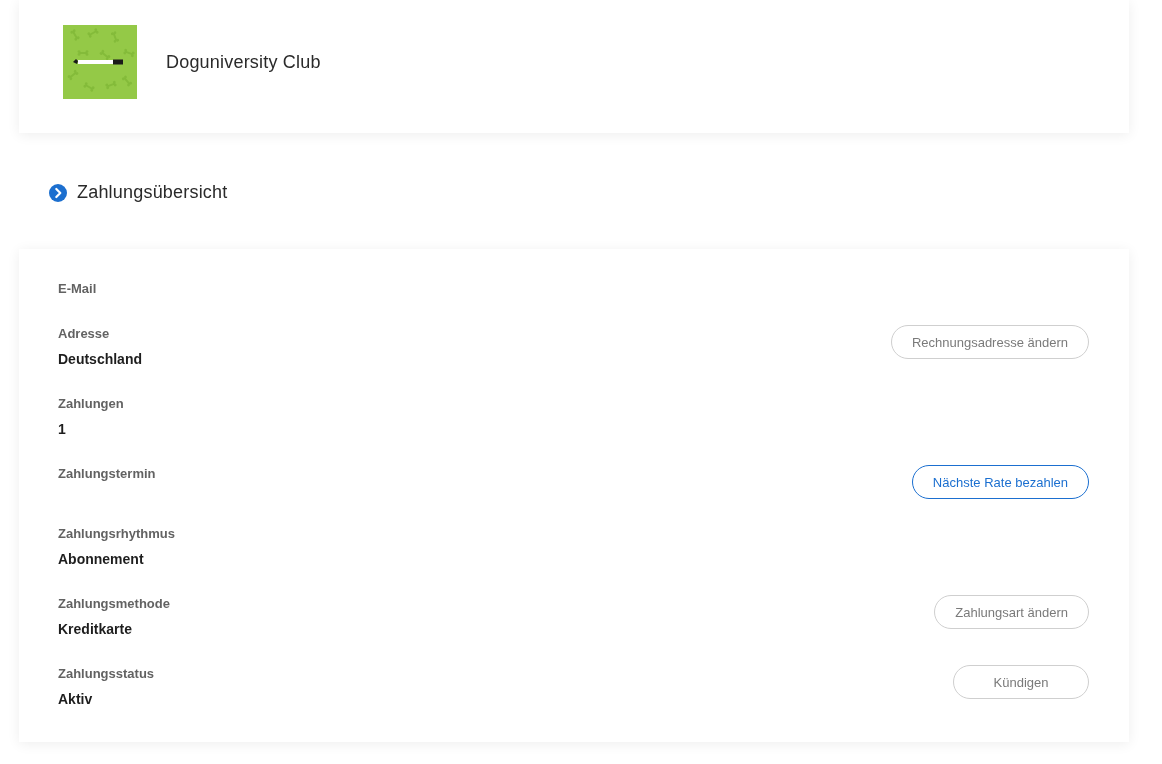  Describe the element at coordinates (106, 674) in the screenshot. I see `field-label: Zahlungsstatus` at that location.